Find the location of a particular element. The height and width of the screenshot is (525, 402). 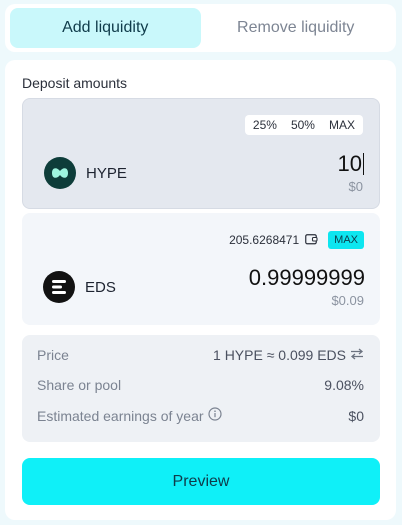

token-b-amount-value: 0.99999999 is located at coordinates (306, 277).